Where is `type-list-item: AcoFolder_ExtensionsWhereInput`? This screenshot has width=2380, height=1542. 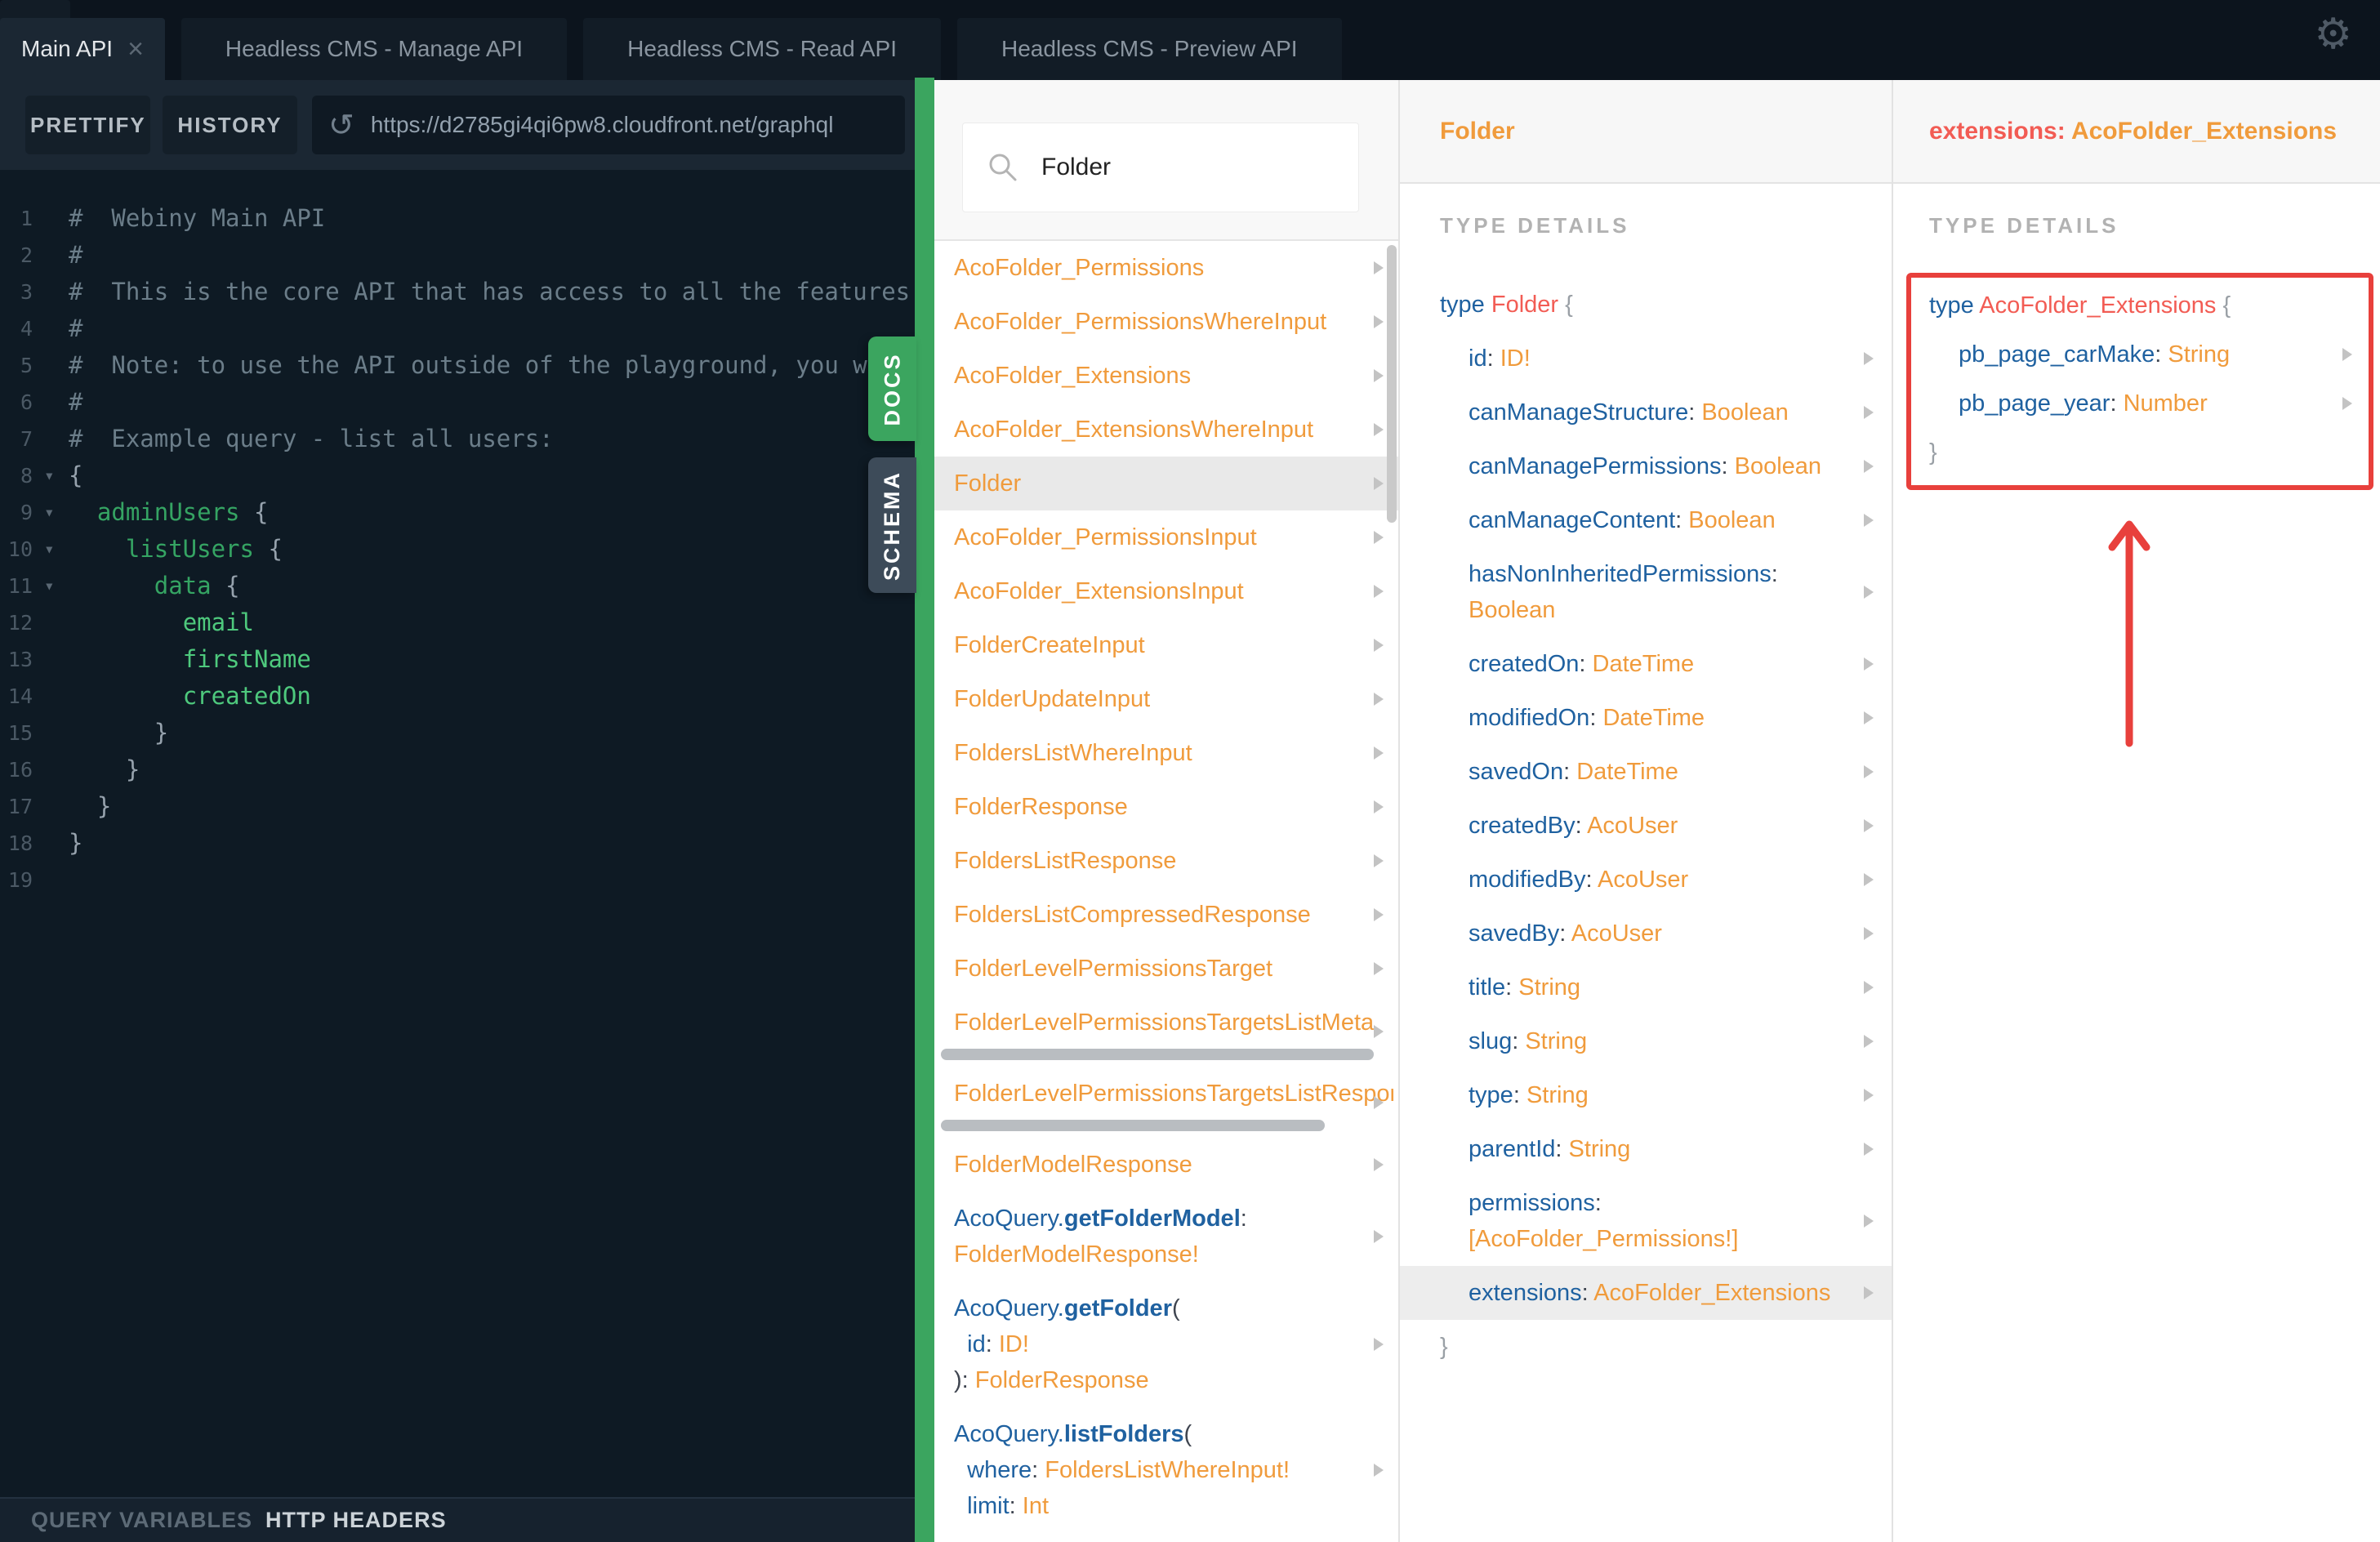
type-list-item: AcoFolder_ExtensionsWhereInput is located at coordinates (1166, 430).